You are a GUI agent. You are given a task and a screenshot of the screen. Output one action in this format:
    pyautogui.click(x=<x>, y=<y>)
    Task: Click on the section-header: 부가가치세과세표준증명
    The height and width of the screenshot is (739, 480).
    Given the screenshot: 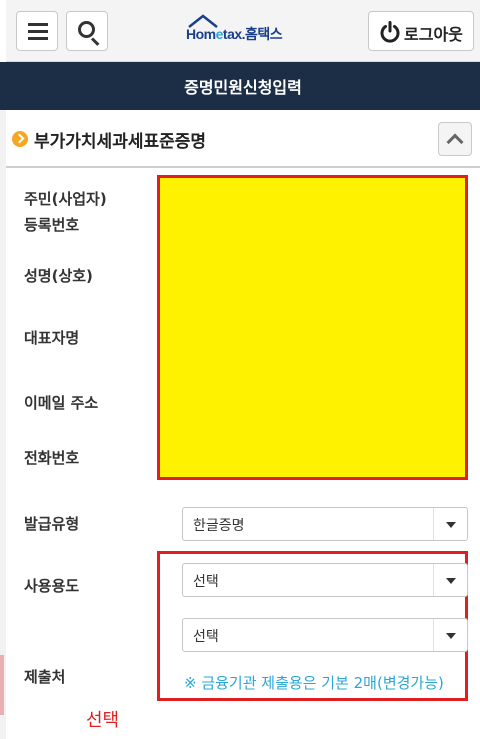 What is the action you would take?
    pyautogui.click(x=243, y=139)
    